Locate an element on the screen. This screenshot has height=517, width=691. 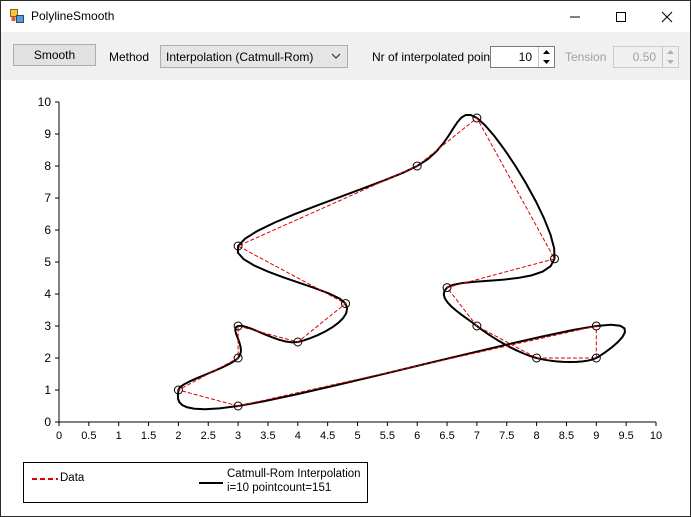
npoints-stepper-arrows is located at coordinates (546, 57).